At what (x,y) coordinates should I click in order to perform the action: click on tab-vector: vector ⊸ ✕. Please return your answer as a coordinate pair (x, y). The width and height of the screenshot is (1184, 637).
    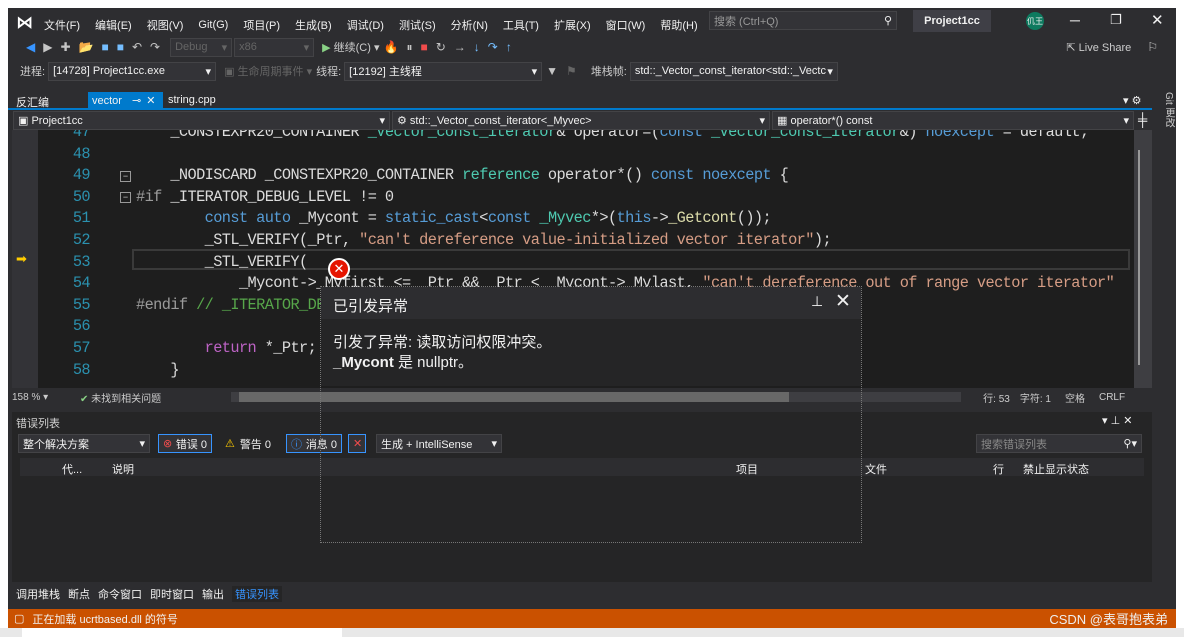
    Looking at the image, I should click on (125, 101).